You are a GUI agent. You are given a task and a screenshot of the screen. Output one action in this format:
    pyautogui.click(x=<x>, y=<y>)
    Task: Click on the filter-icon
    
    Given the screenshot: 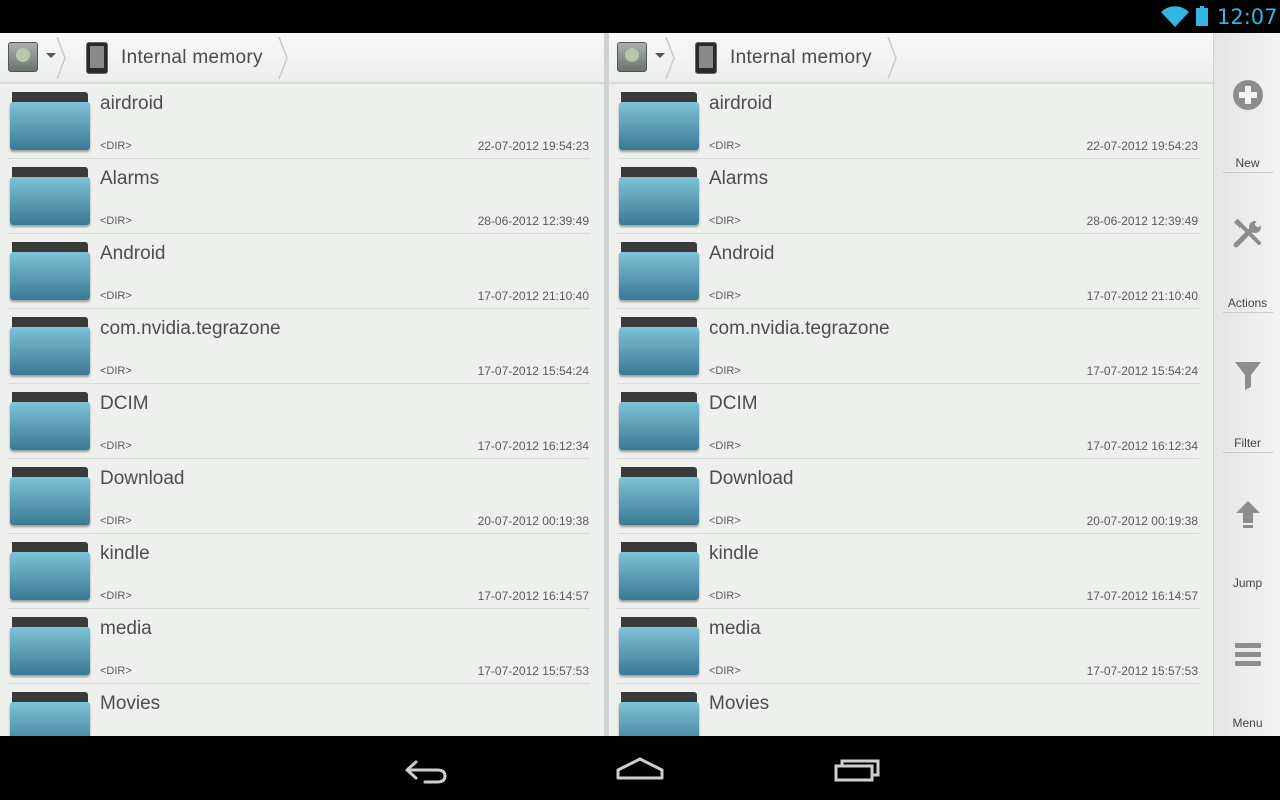 What is the action you would take?
    pyautogui.click(x=1248, y=376)
    